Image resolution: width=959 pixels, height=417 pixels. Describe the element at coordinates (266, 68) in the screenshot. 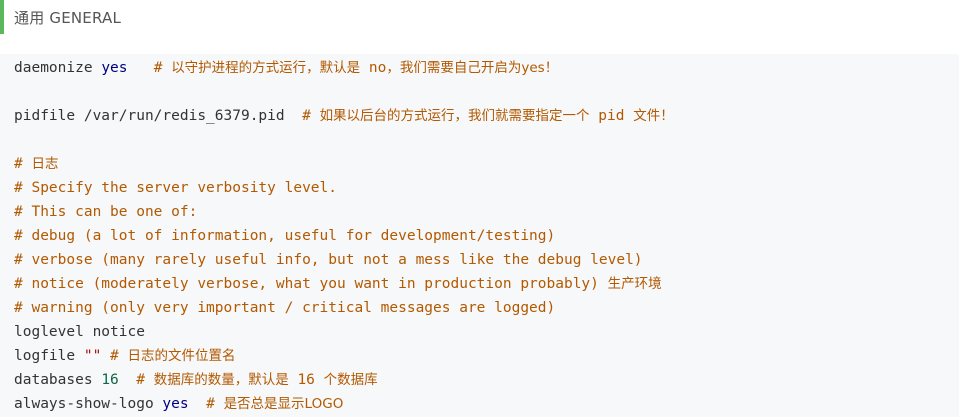

I see `comment-text: 以守护进程的方式运行，默认是` at that location.